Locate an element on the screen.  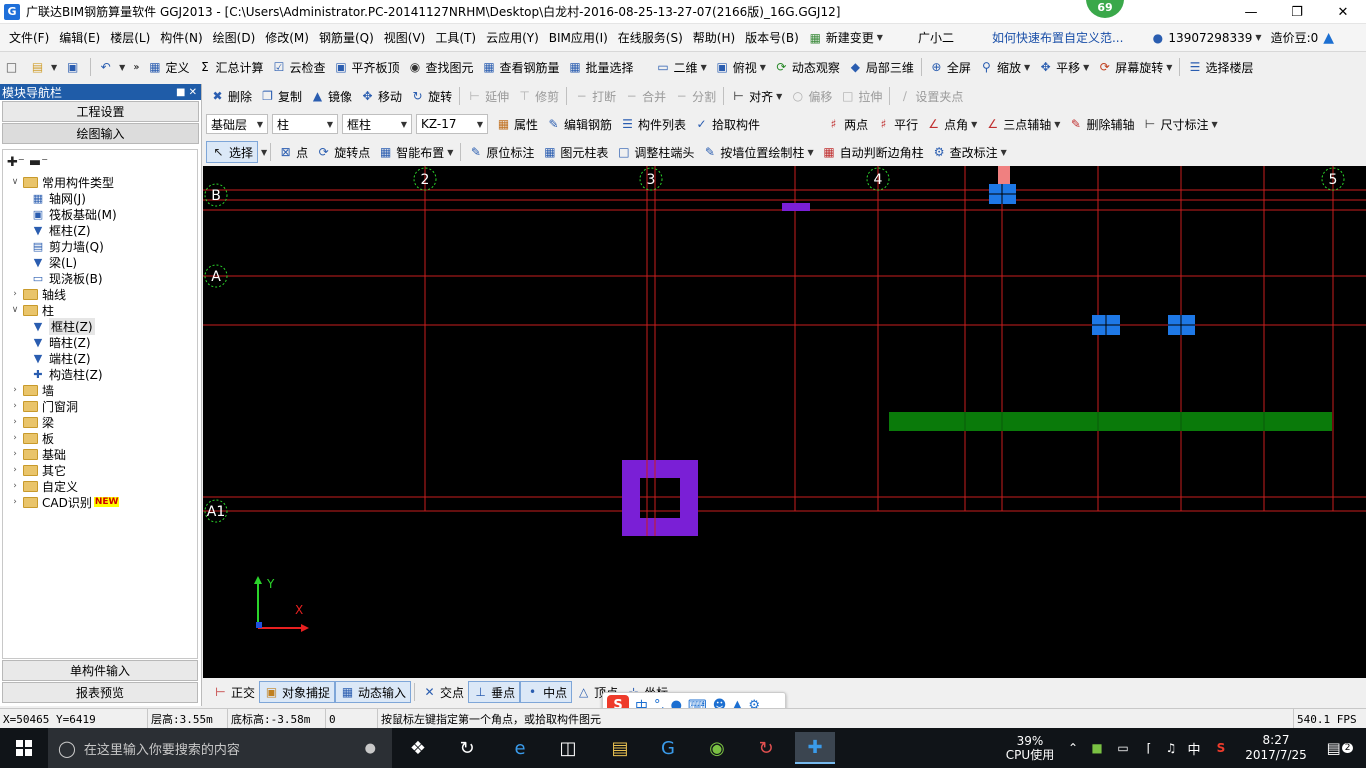
tree-node: ▦ 轴网(J) is located at coordinates (100, 198).